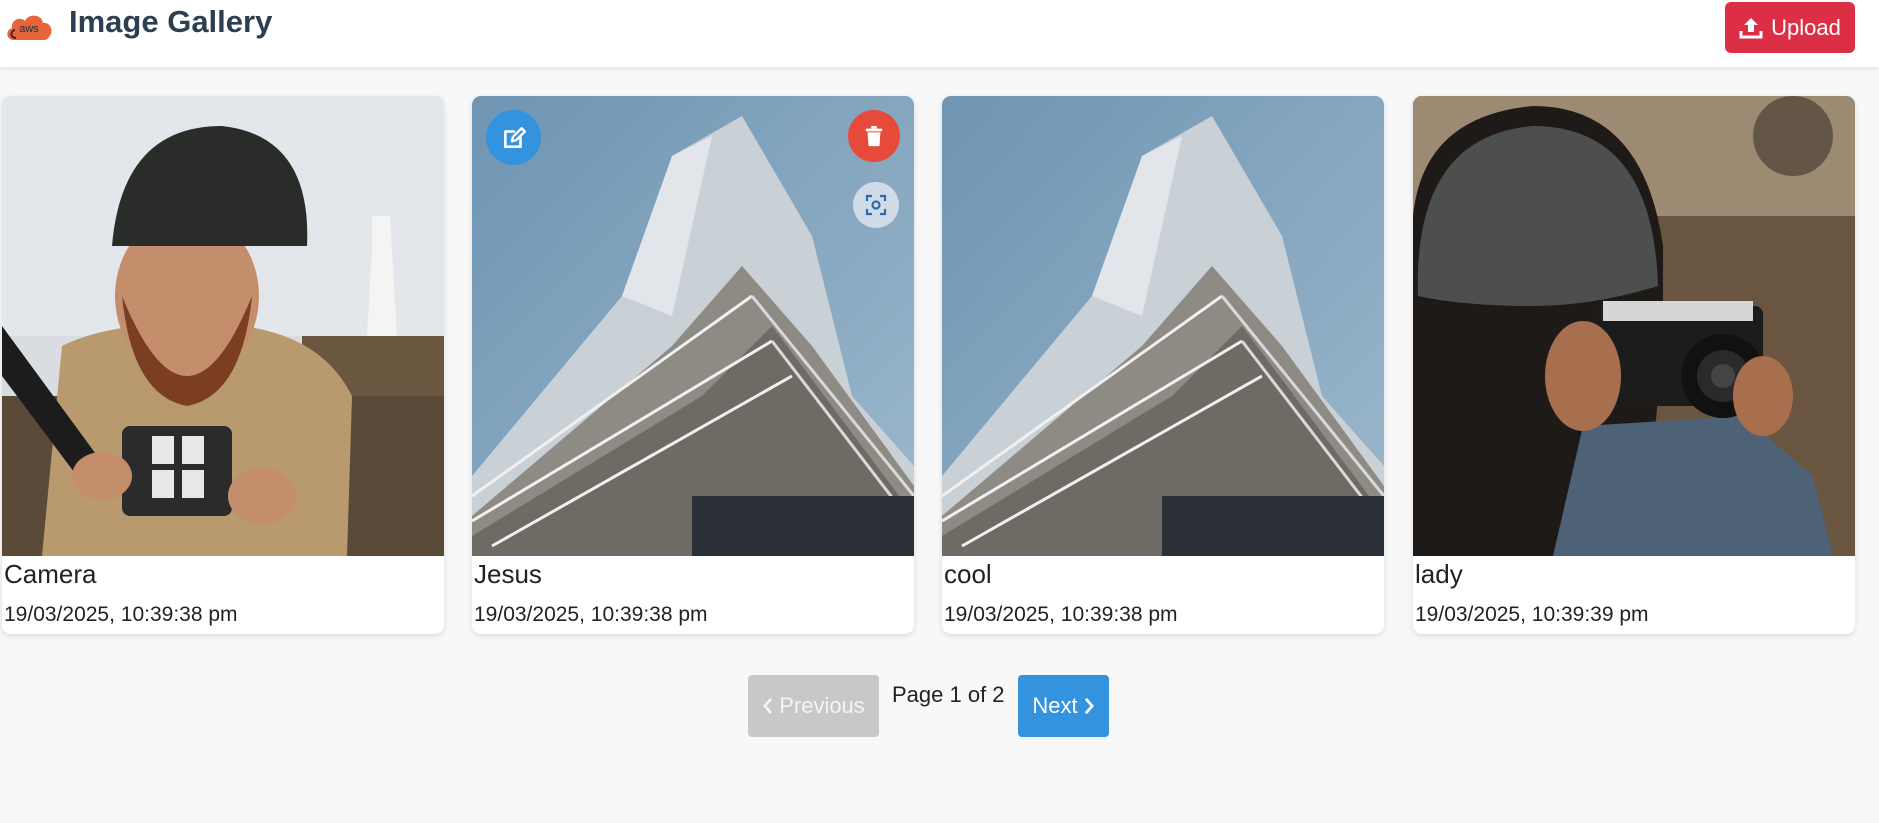  I want to click on app-header: aws Image Gallery Upload, so click(939, 33).